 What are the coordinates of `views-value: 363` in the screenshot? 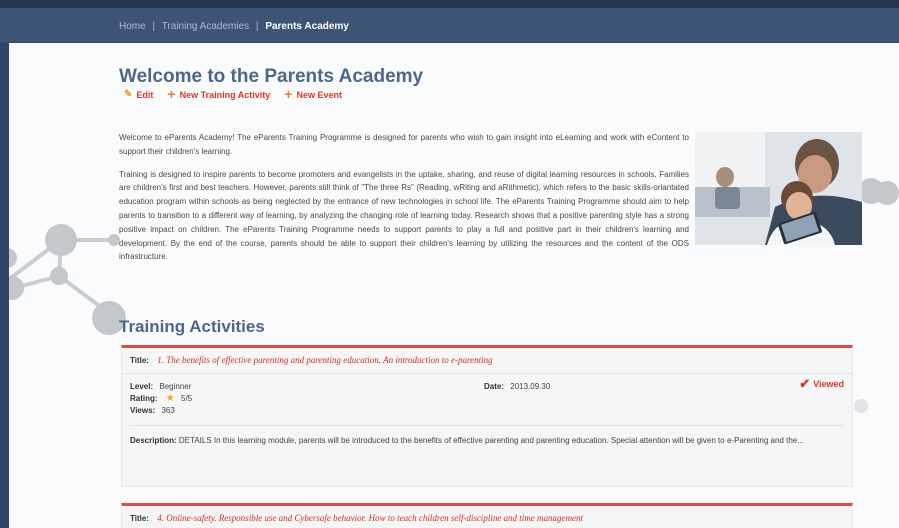 It's located at (168, 410).